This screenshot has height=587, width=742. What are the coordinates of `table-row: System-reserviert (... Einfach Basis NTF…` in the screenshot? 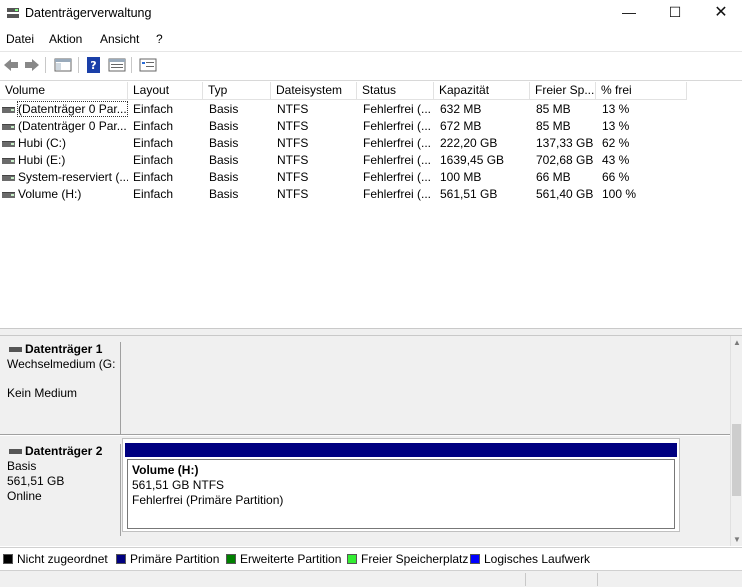 It's located at (371, 177).